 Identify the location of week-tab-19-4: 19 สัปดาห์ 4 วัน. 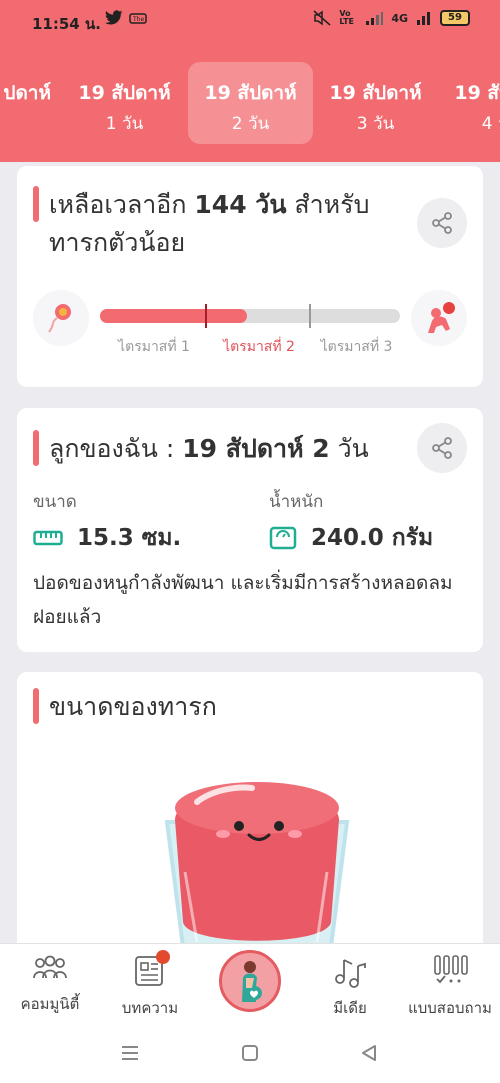
(469, 103).